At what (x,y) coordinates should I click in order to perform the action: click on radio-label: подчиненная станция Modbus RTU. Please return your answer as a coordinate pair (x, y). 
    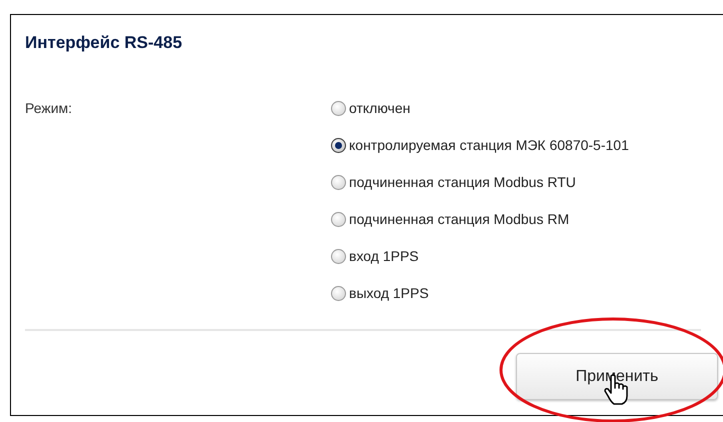
    Looking at the image, I should click on (462, 182).